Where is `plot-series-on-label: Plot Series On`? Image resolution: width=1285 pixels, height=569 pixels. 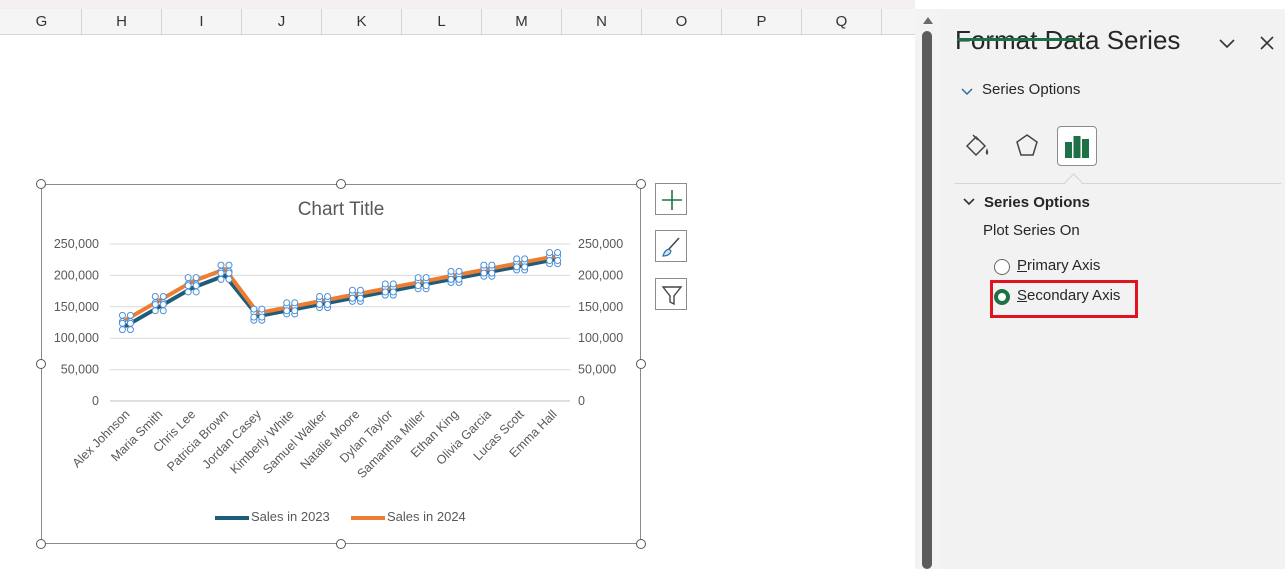
plot-series-on-label: Plot Series On is located at coordinates (1031, 230).